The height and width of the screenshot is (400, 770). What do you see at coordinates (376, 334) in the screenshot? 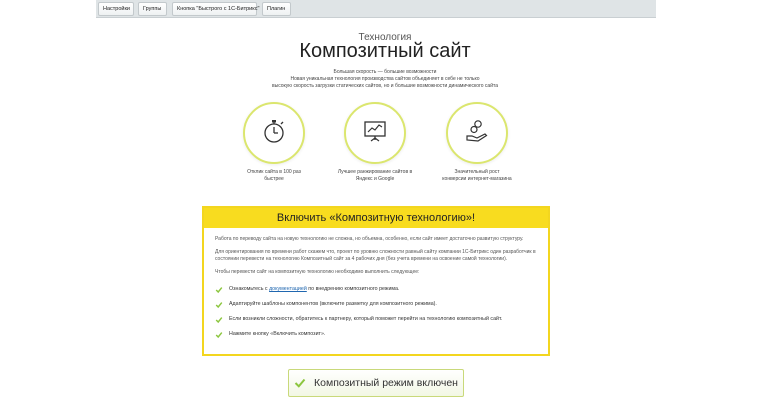
I see `list-item: Нажмите кнопку «Включить композит».` at bounding box center [376, 334].